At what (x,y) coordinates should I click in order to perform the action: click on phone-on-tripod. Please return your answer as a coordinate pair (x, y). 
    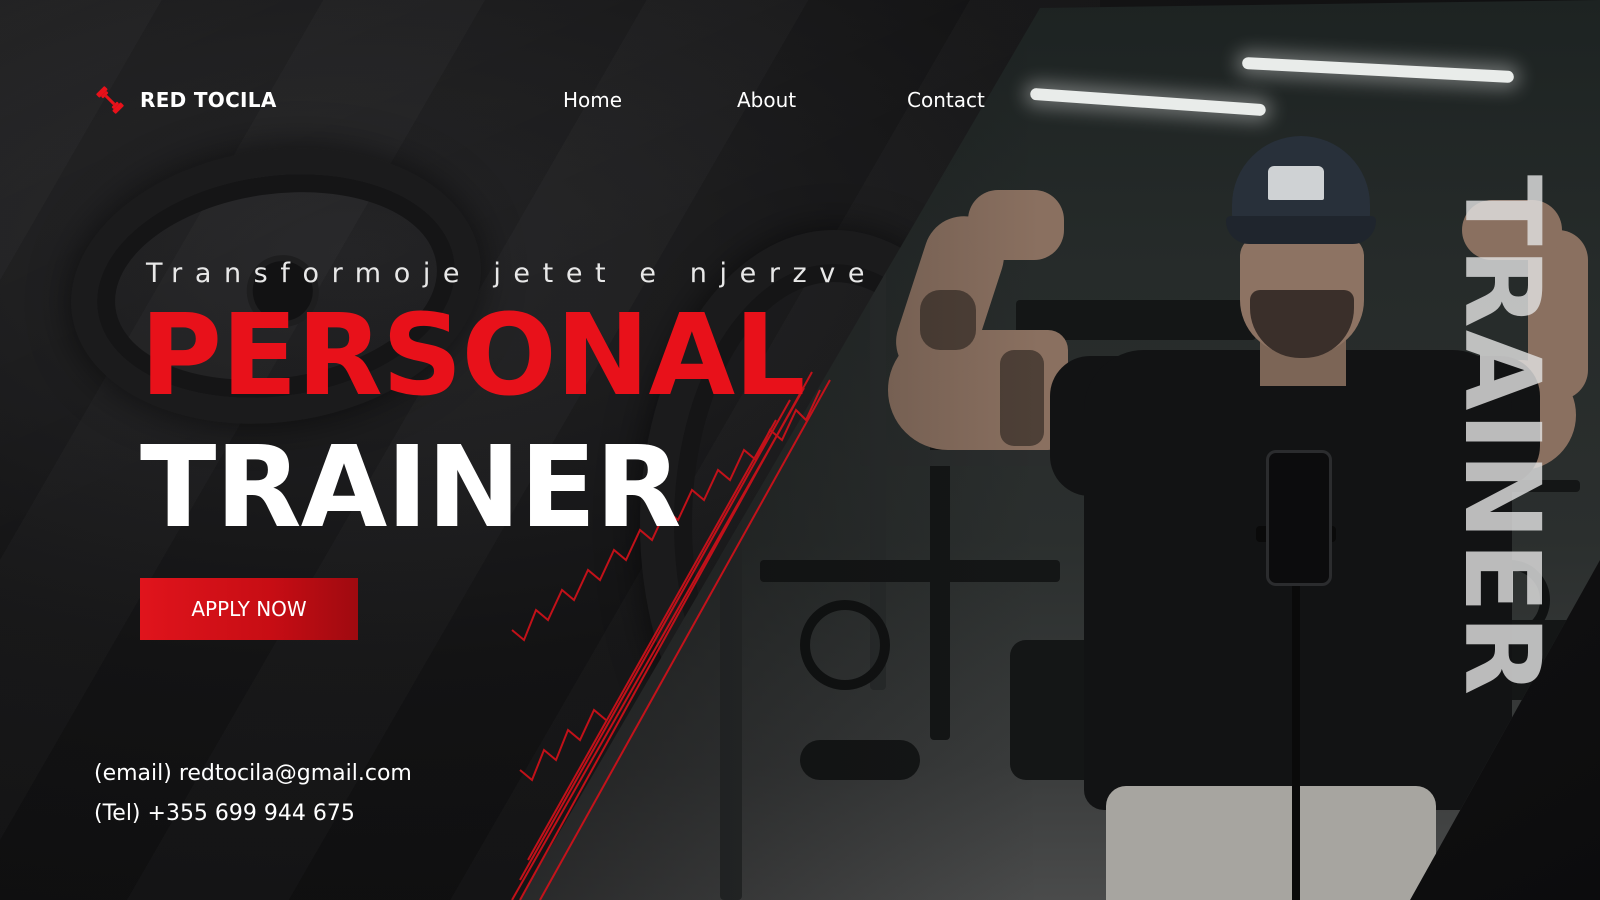
    Looking at the image, I should click on (1299, 518).